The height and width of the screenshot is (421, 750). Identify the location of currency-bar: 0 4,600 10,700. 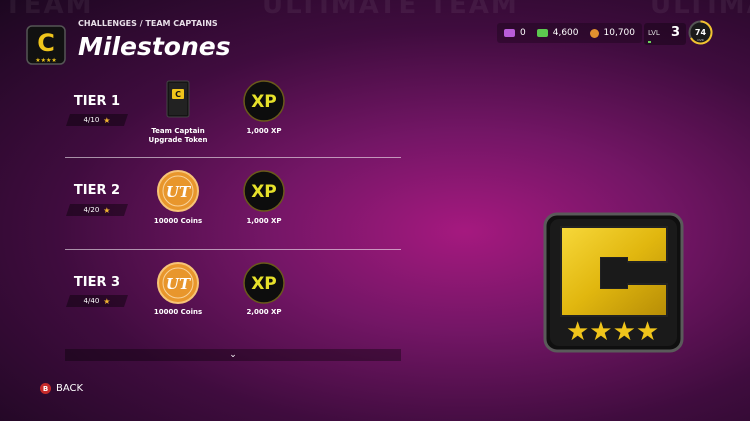
(569, 33).